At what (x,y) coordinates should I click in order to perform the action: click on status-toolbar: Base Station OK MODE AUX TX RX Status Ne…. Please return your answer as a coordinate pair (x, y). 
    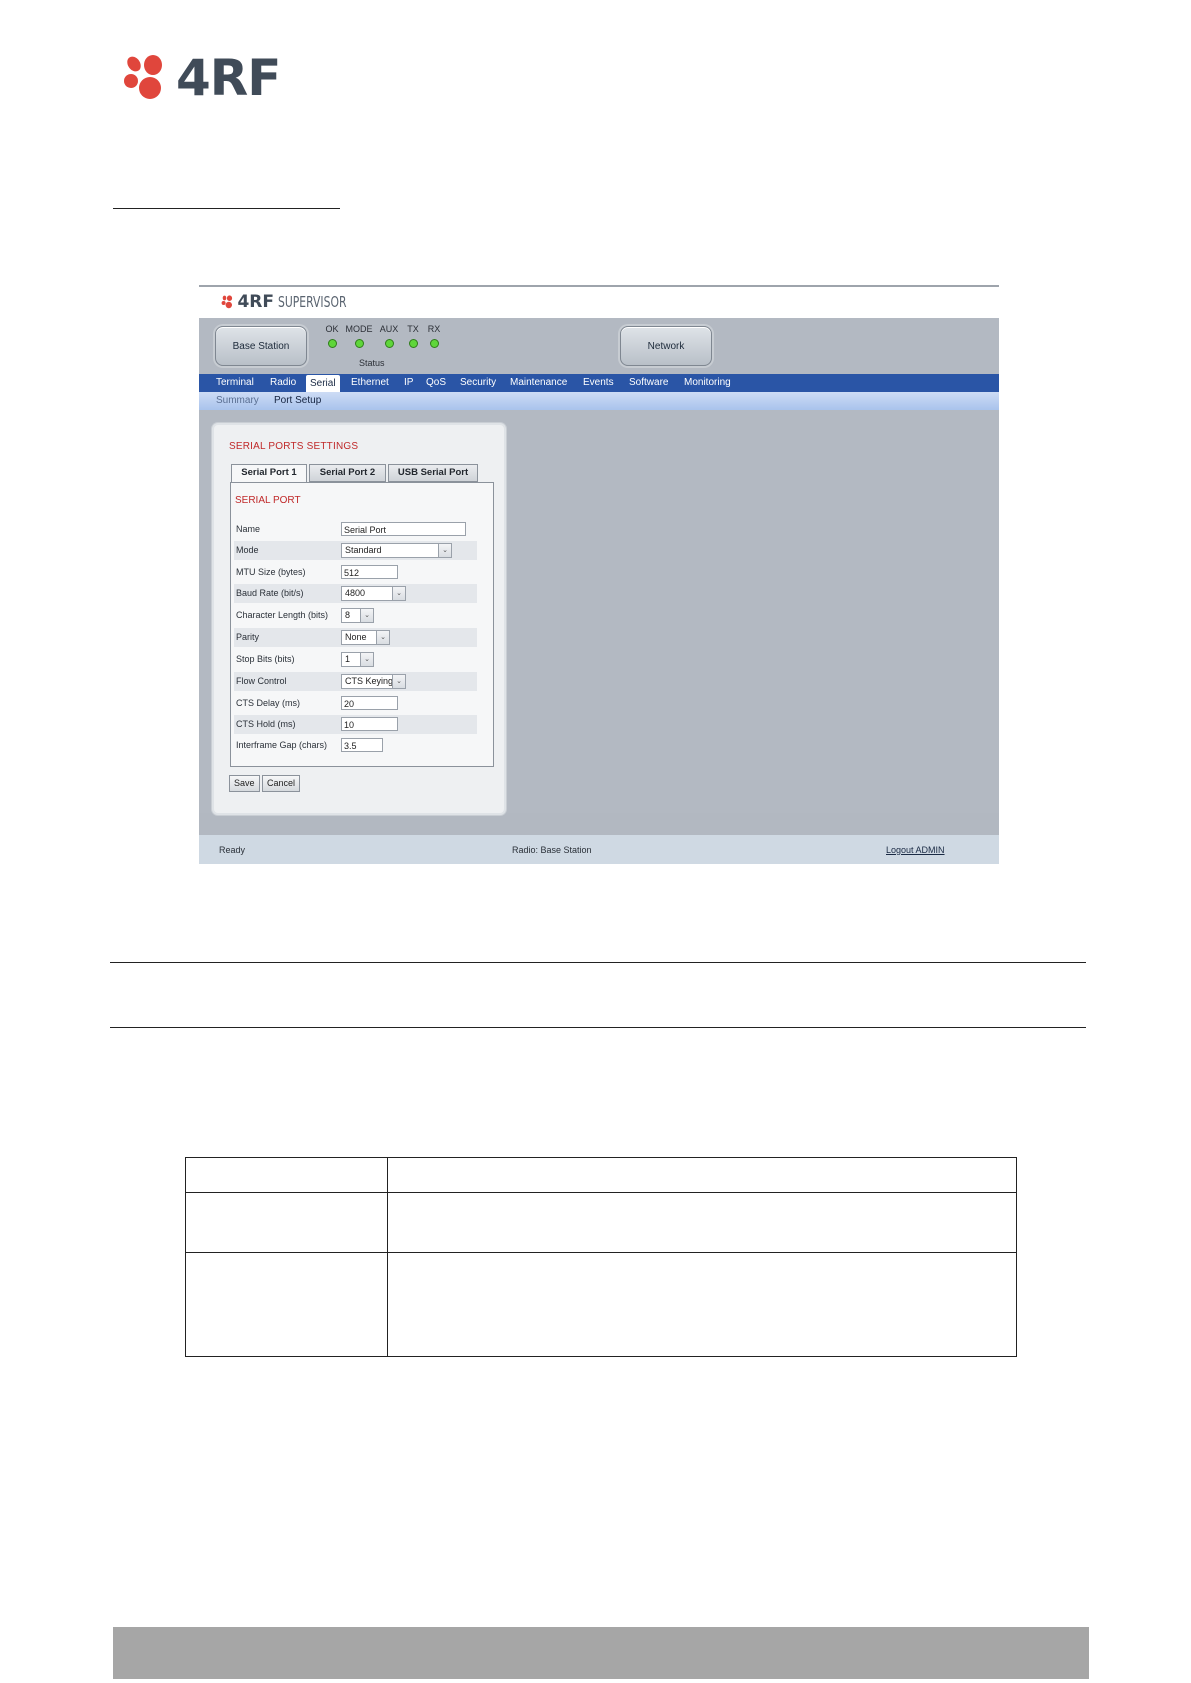
    Looking at the image, I should click on (599, 346).